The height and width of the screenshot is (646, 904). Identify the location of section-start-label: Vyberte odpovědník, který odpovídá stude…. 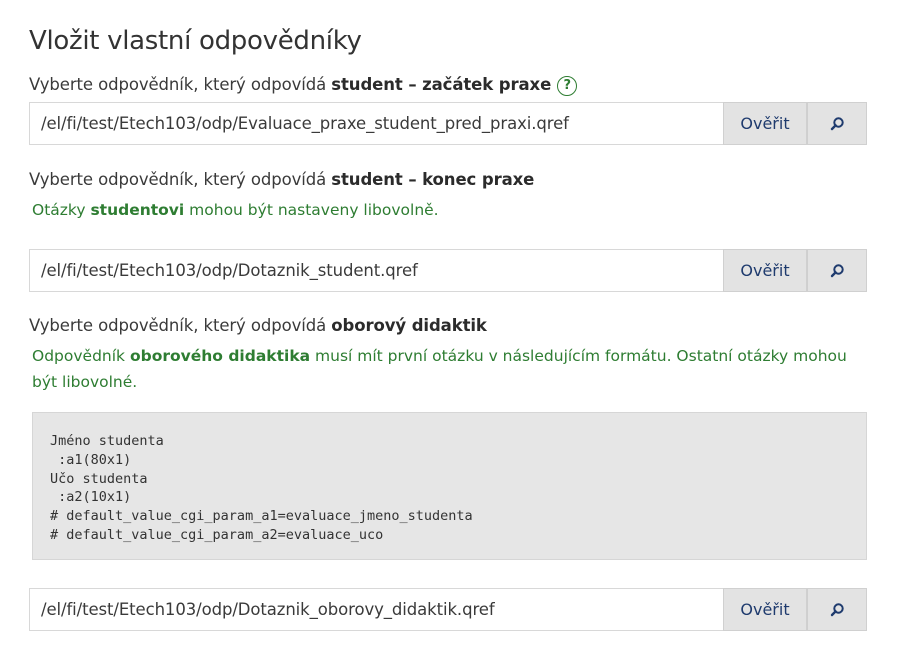
(303, 85).